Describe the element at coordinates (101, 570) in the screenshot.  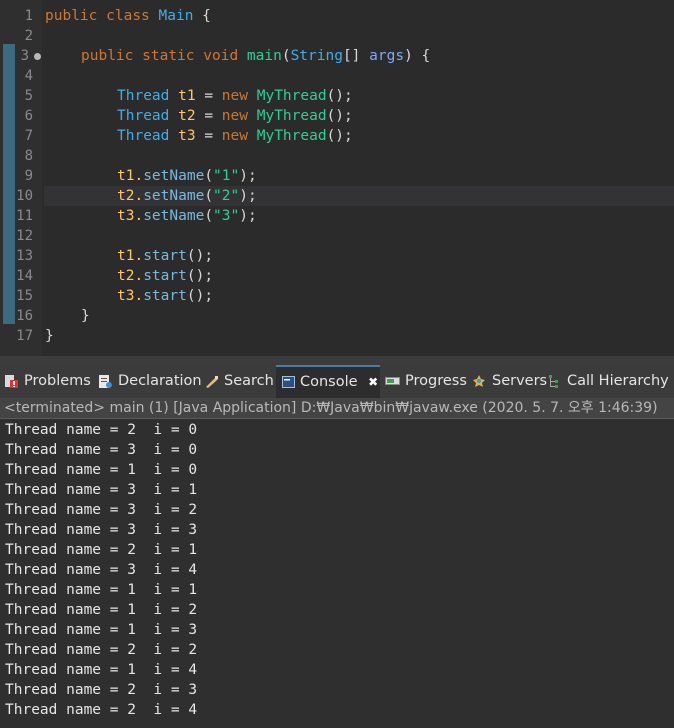
I see `console-line: Thread name = 3 i = 4` at that location.